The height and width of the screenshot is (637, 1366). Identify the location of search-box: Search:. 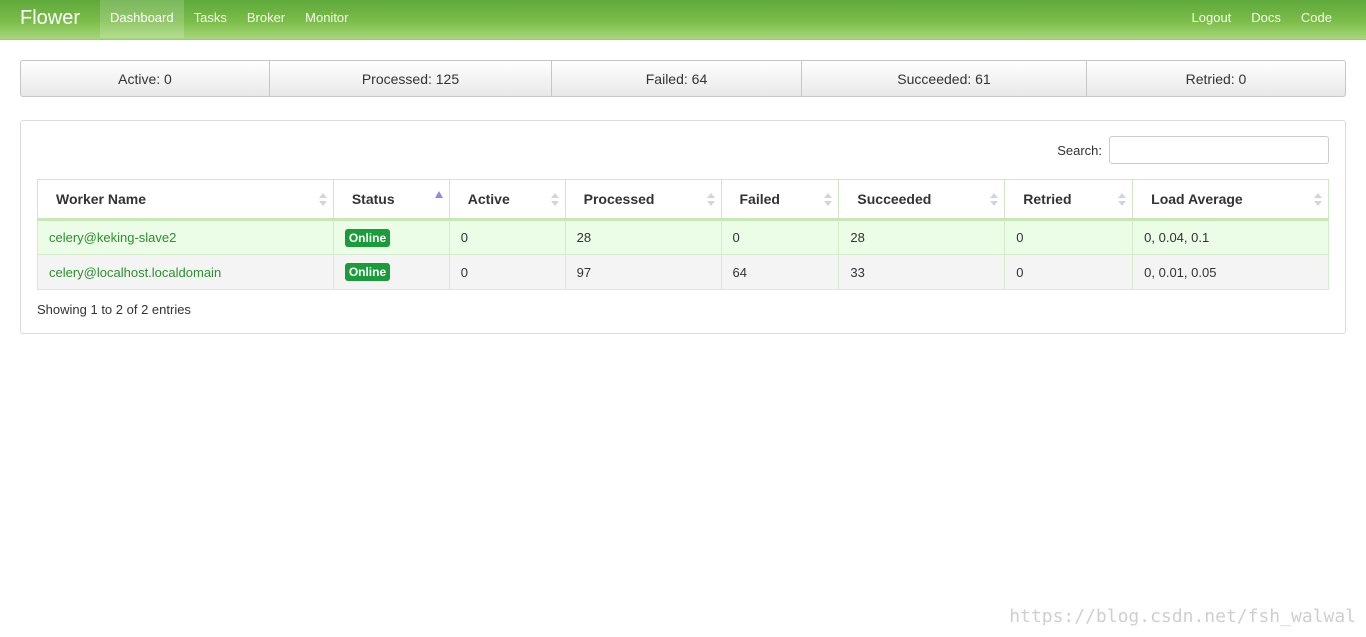
(1193, 150).